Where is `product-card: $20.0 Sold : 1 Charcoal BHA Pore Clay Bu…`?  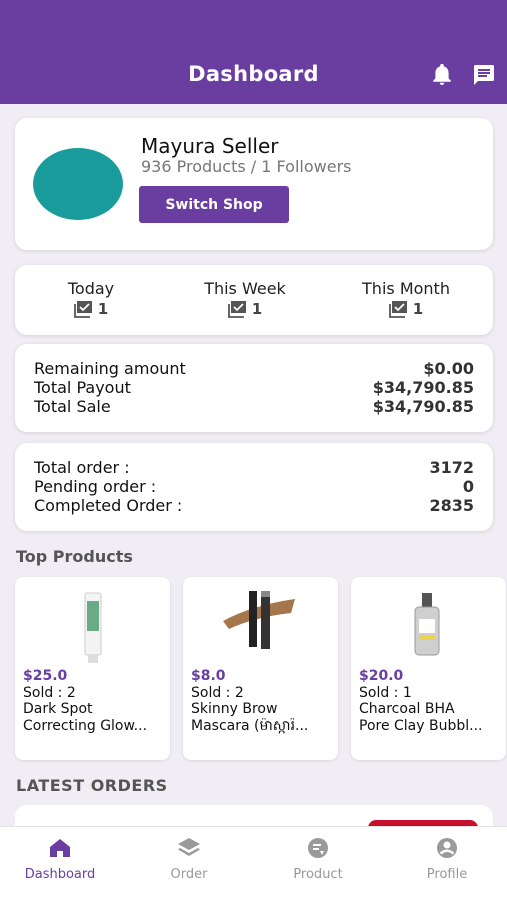
product-card: $20.0 Sold : 1 Charcoal BHA Pore Clay Bu… is located at coordinates (428, 668).